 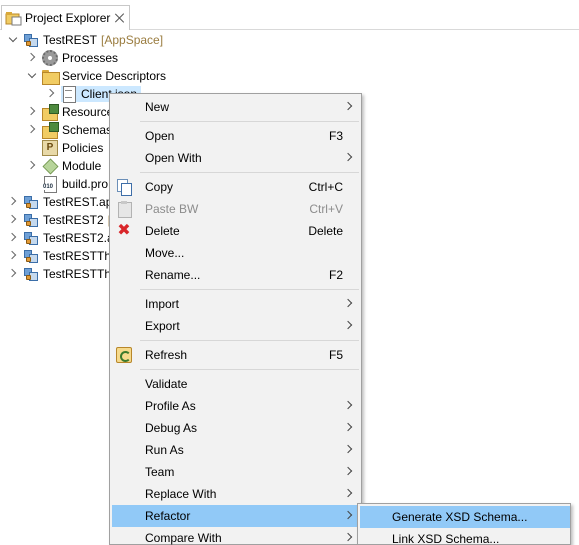 What do you see at coordinates (236, 136) in the screenshot?
I see `menu-item-open: Open F3` at bounding box center [236, 136].